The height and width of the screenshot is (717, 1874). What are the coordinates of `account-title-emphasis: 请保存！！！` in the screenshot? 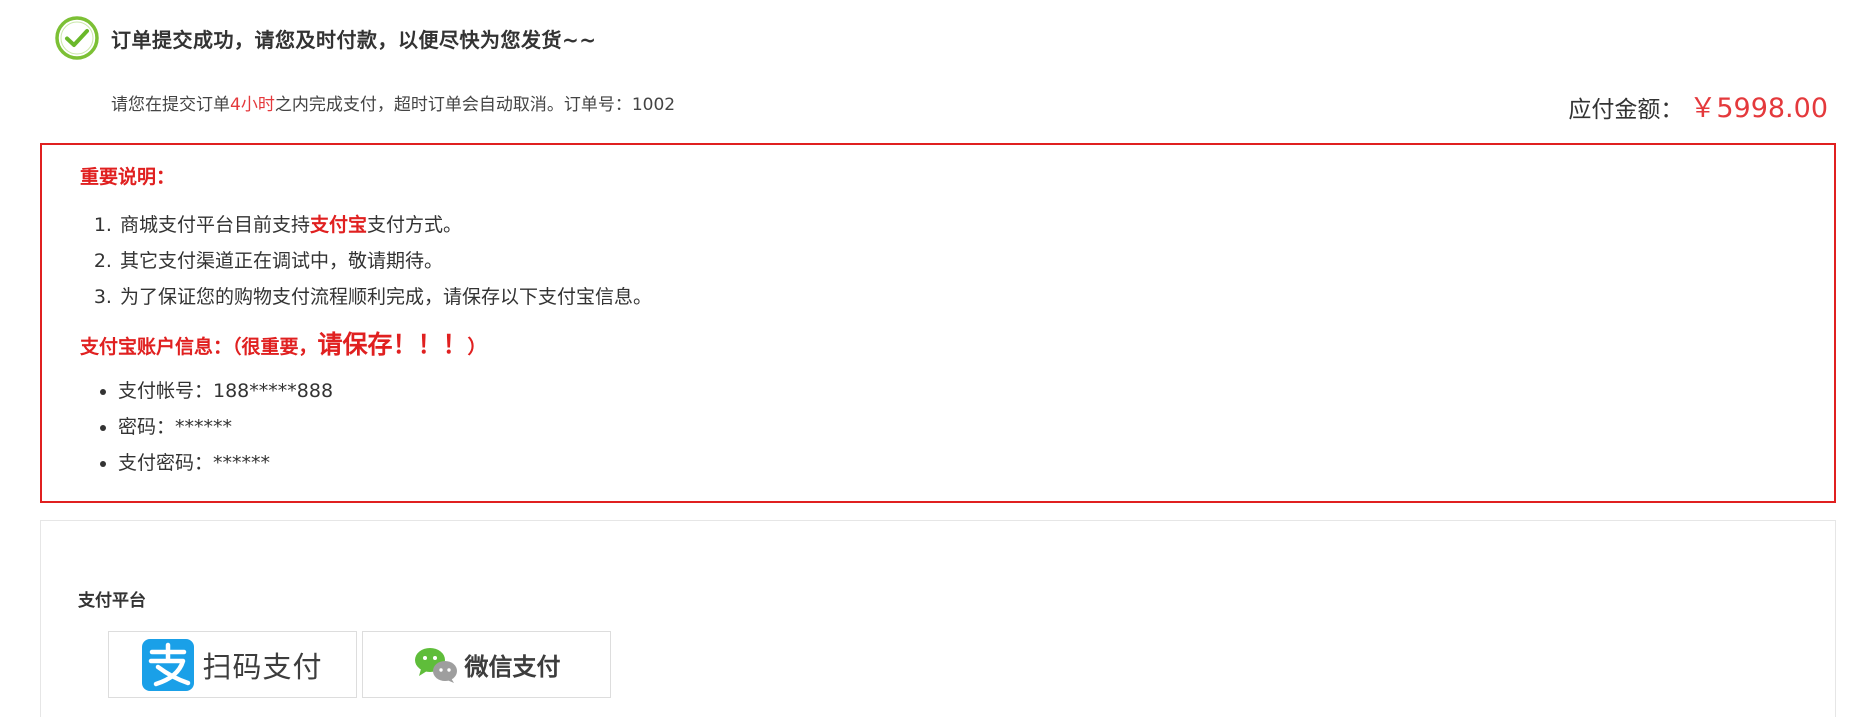 It's located at (392, 344).